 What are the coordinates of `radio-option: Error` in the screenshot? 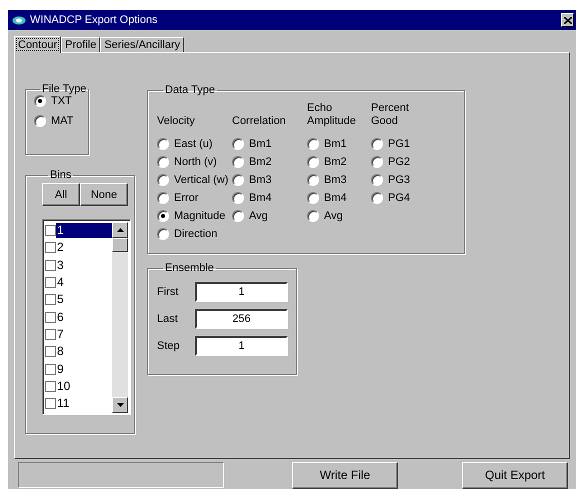 It's located at (194, 197).